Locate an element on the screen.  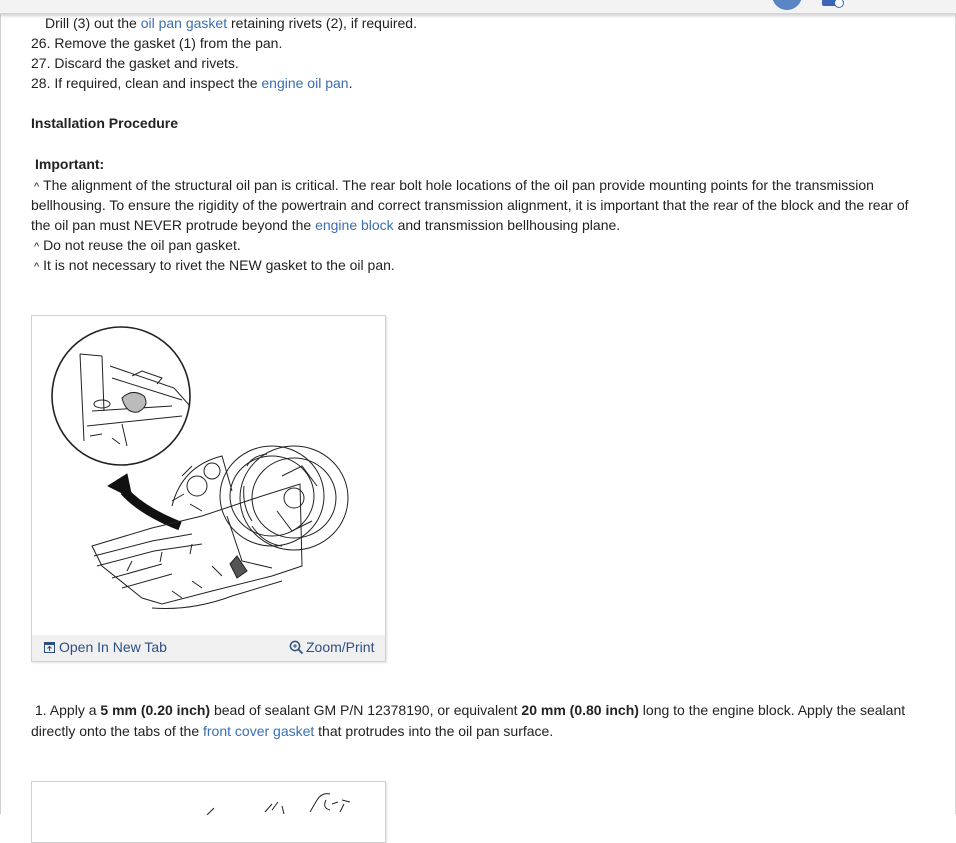
important-bullet-2-text: Do not reuse the oil pan gasket. is located at coordinates (142, 245).